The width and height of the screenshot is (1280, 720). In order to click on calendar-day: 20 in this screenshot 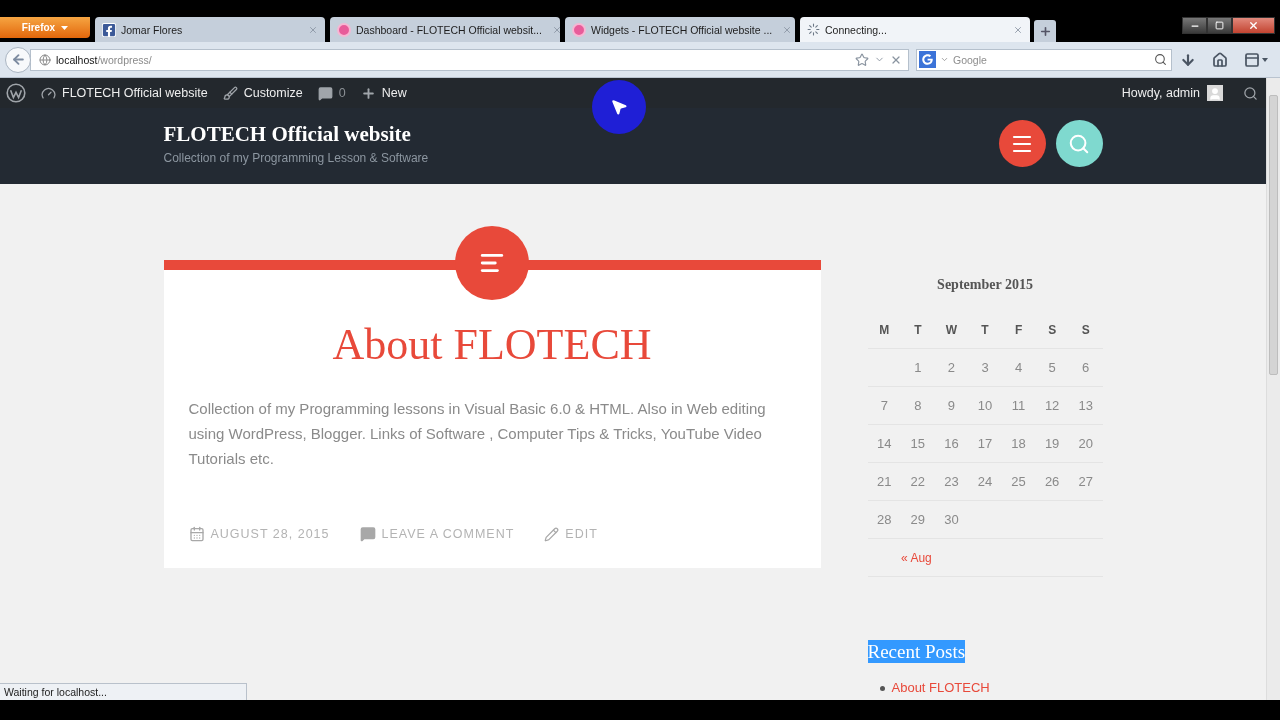, I will do `click(1085, 443)`.